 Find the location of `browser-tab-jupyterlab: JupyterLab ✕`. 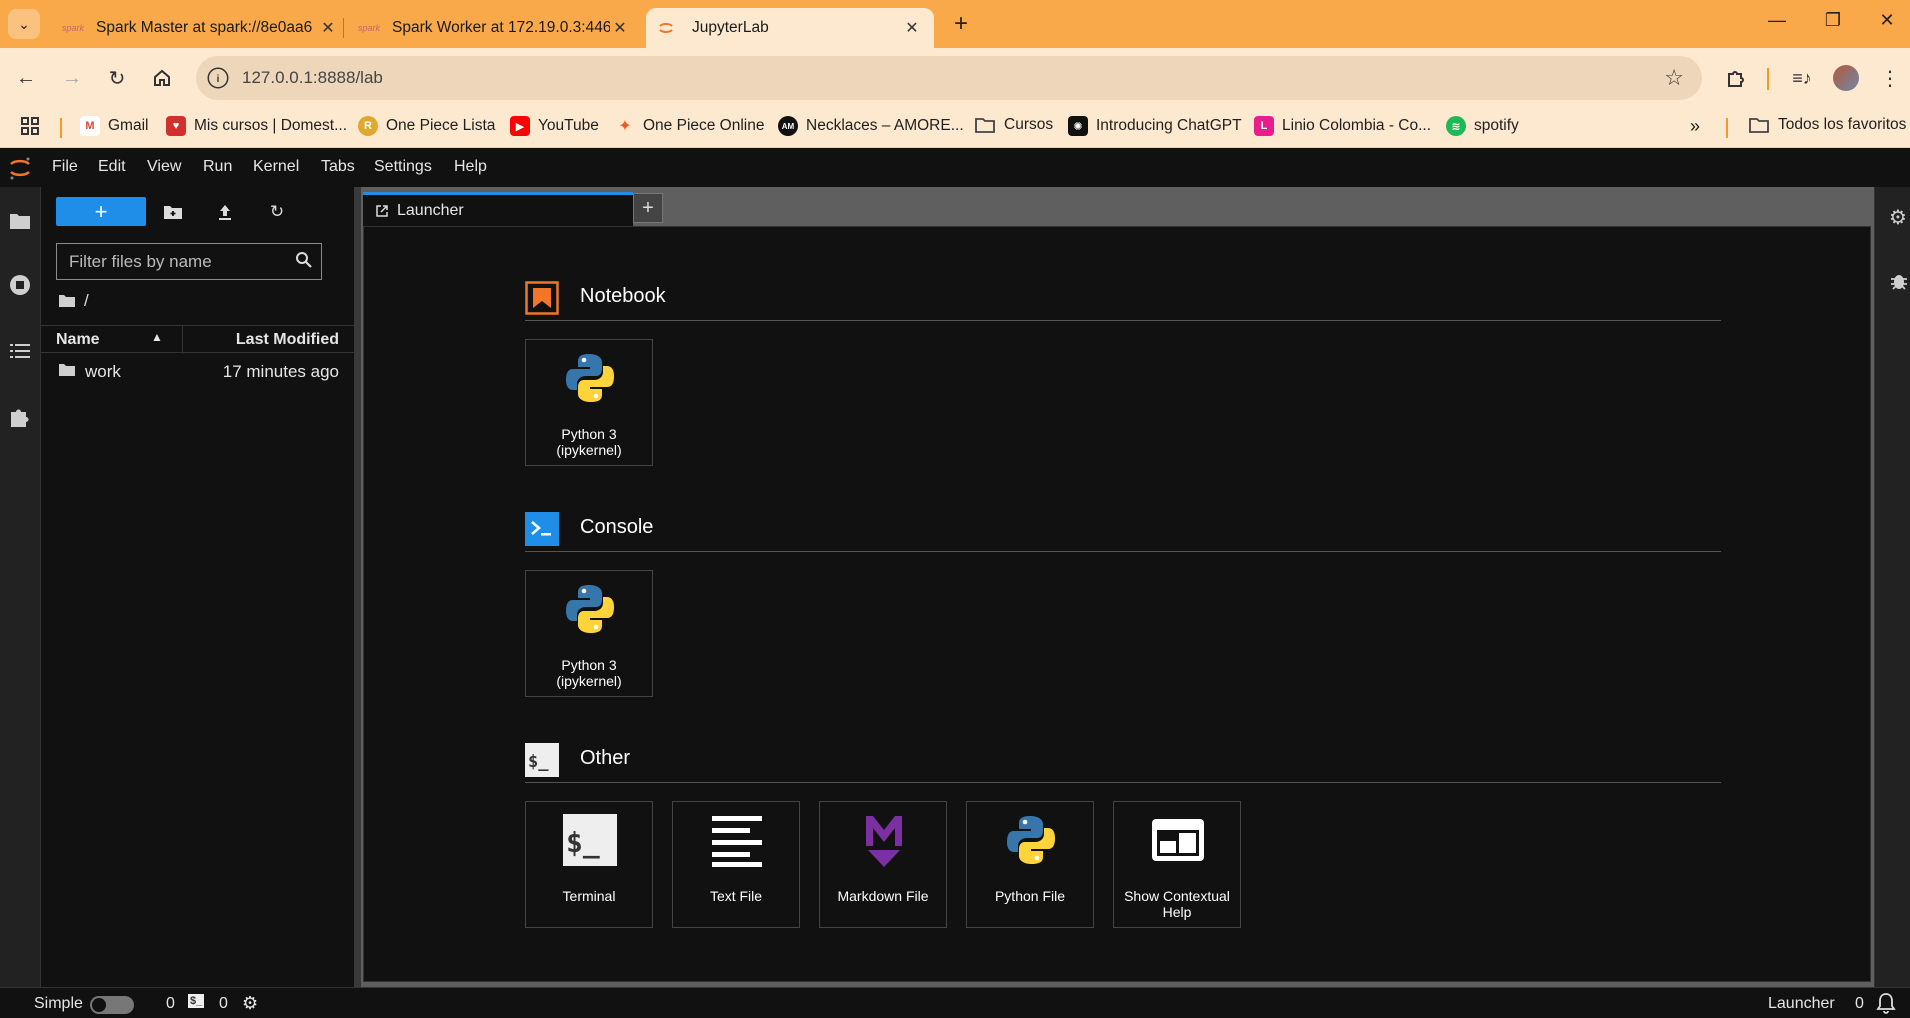

browser-tab-jupyterlab: JupyterLab ✕ is located at coordinates (790, 28).